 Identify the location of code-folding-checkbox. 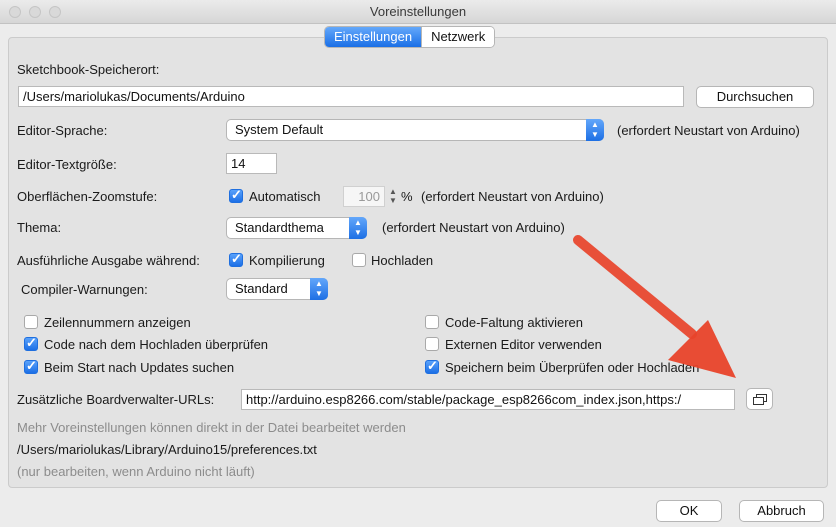
(432, 322).